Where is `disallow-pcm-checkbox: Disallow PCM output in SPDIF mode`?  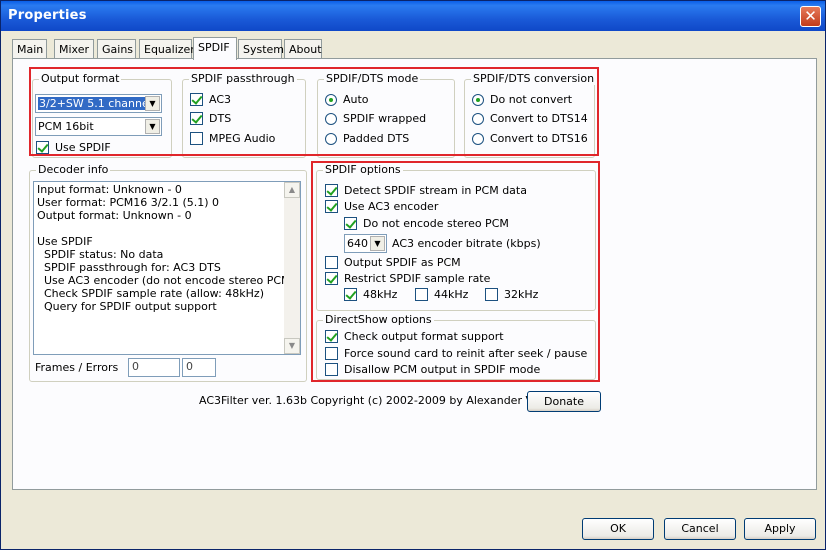
disallow-pcm-checkbox: Disallow PCM output in SPDIF mode is located at coordinates (432, 369).